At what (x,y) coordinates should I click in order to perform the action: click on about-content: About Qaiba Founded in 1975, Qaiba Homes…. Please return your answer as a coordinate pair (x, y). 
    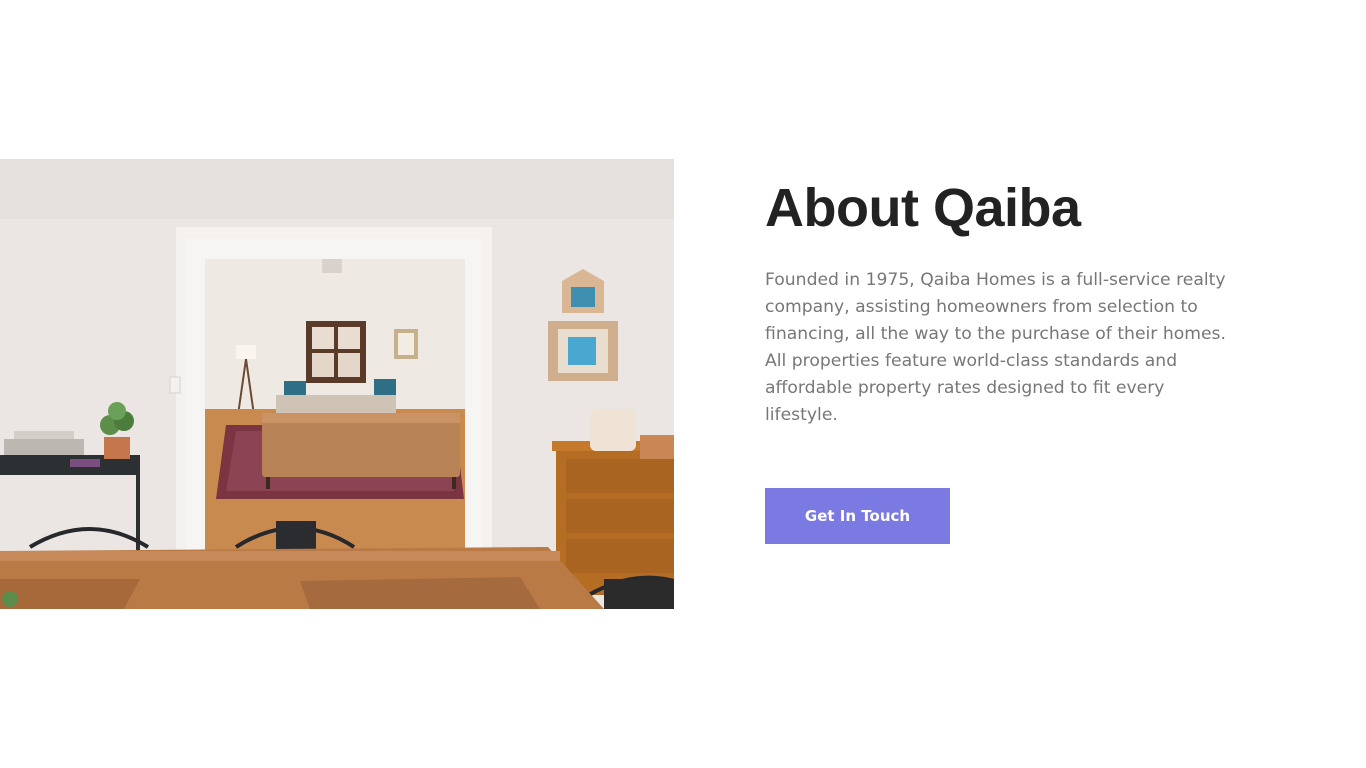
    Looking at the image, I should click on (1000, 302).